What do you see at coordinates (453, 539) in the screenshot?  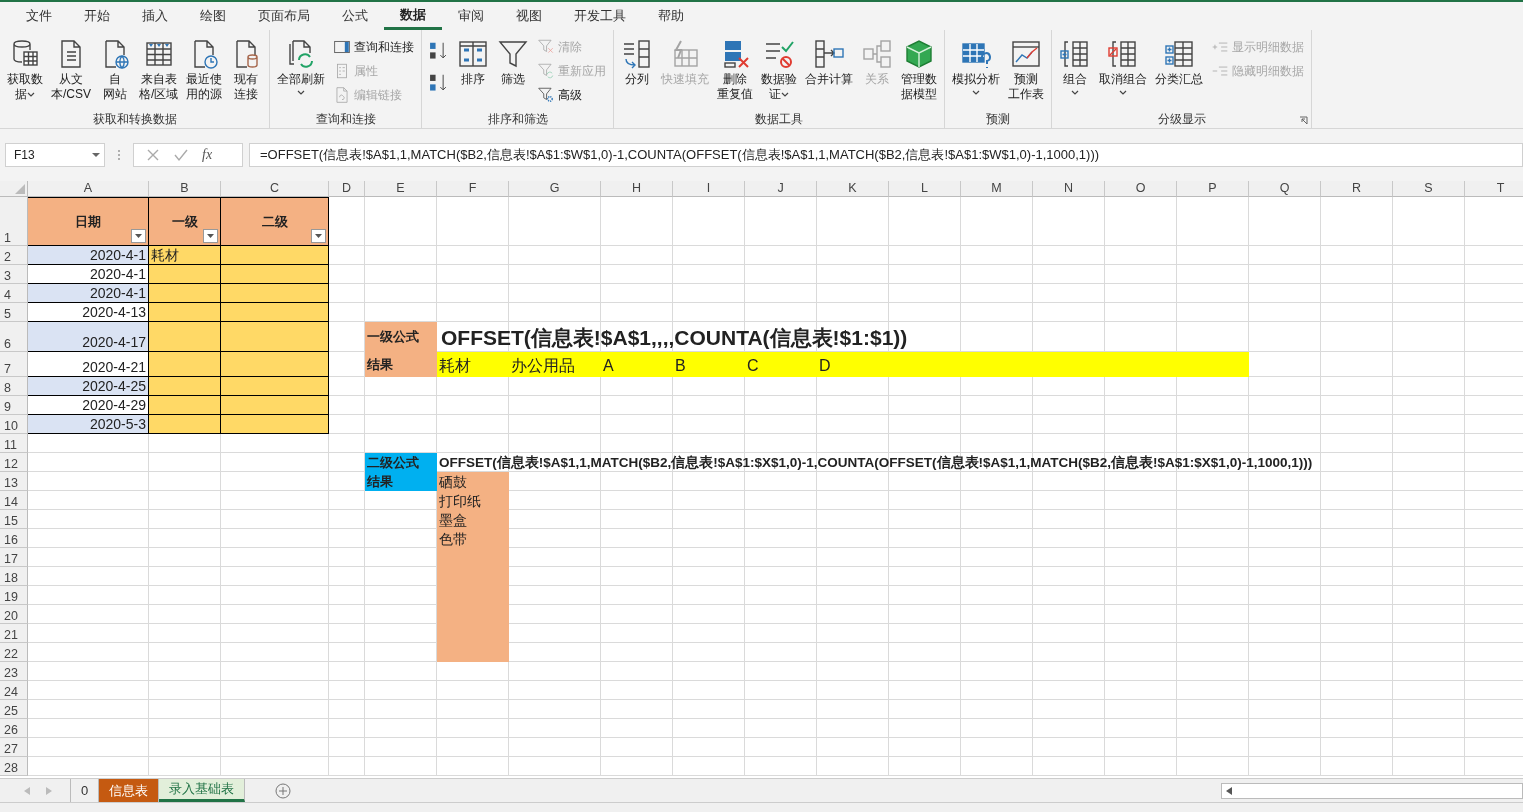 I see `cell-text: 色带` at bounding box center [453, 539].